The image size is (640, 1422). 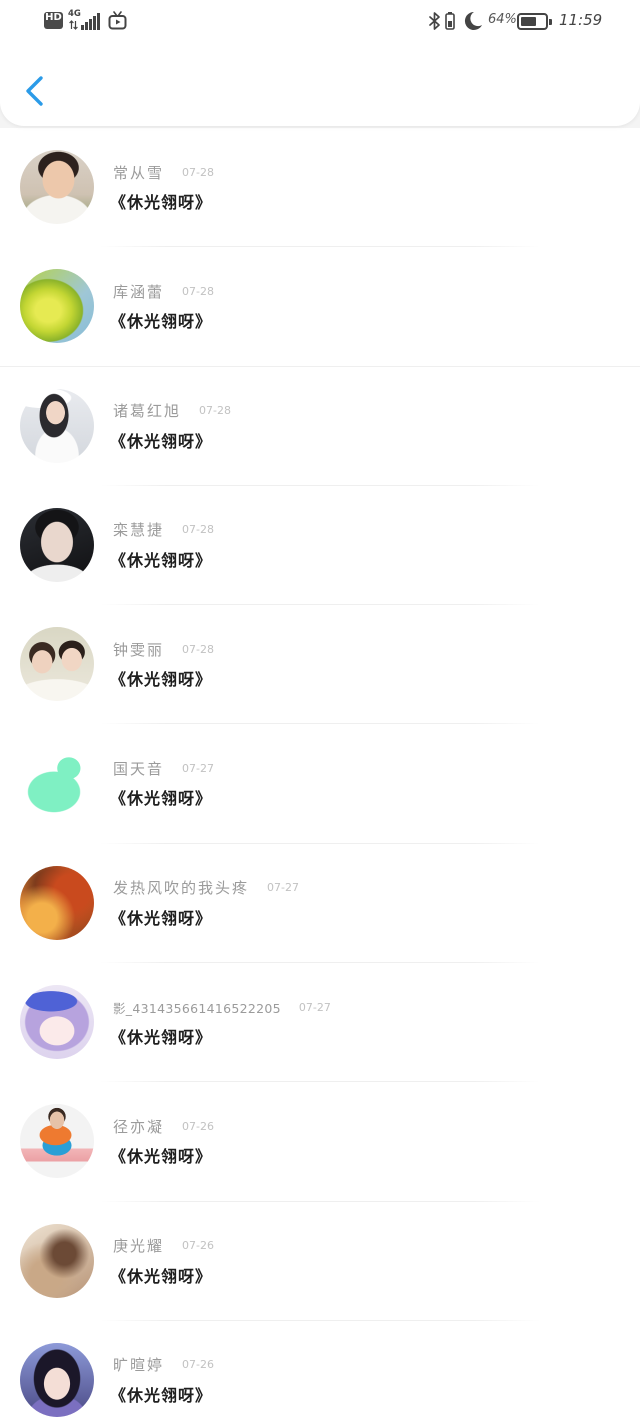 I want to click on list-item: 常从雪 07-28 《休光翎呀》, so click(x=320, y=188).